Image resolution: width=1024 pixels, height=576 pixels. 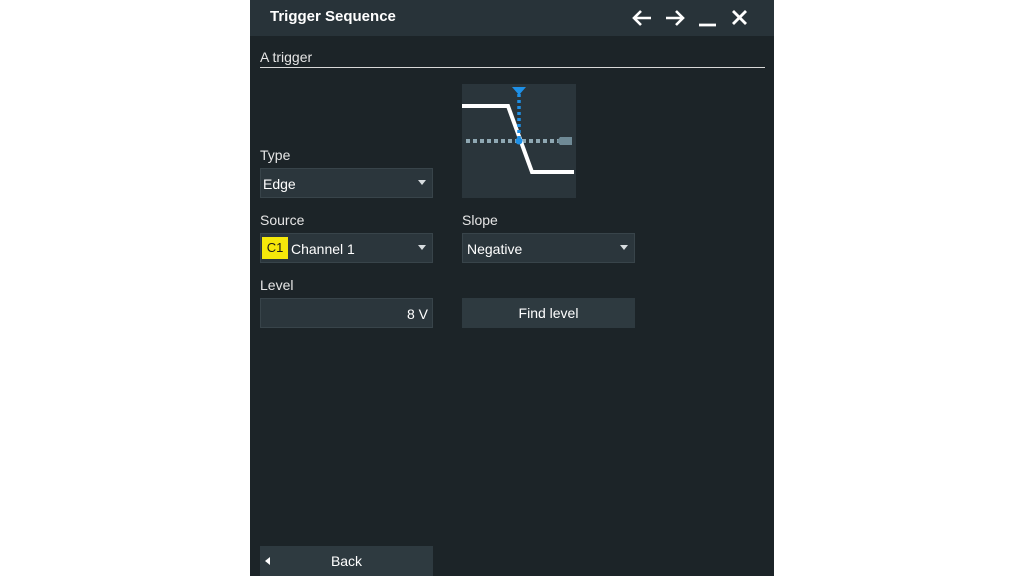 What do you see at coordinates (346, 313) in the screenshot?
I see `level-input: 8 V` at bounding box center [346, 313].